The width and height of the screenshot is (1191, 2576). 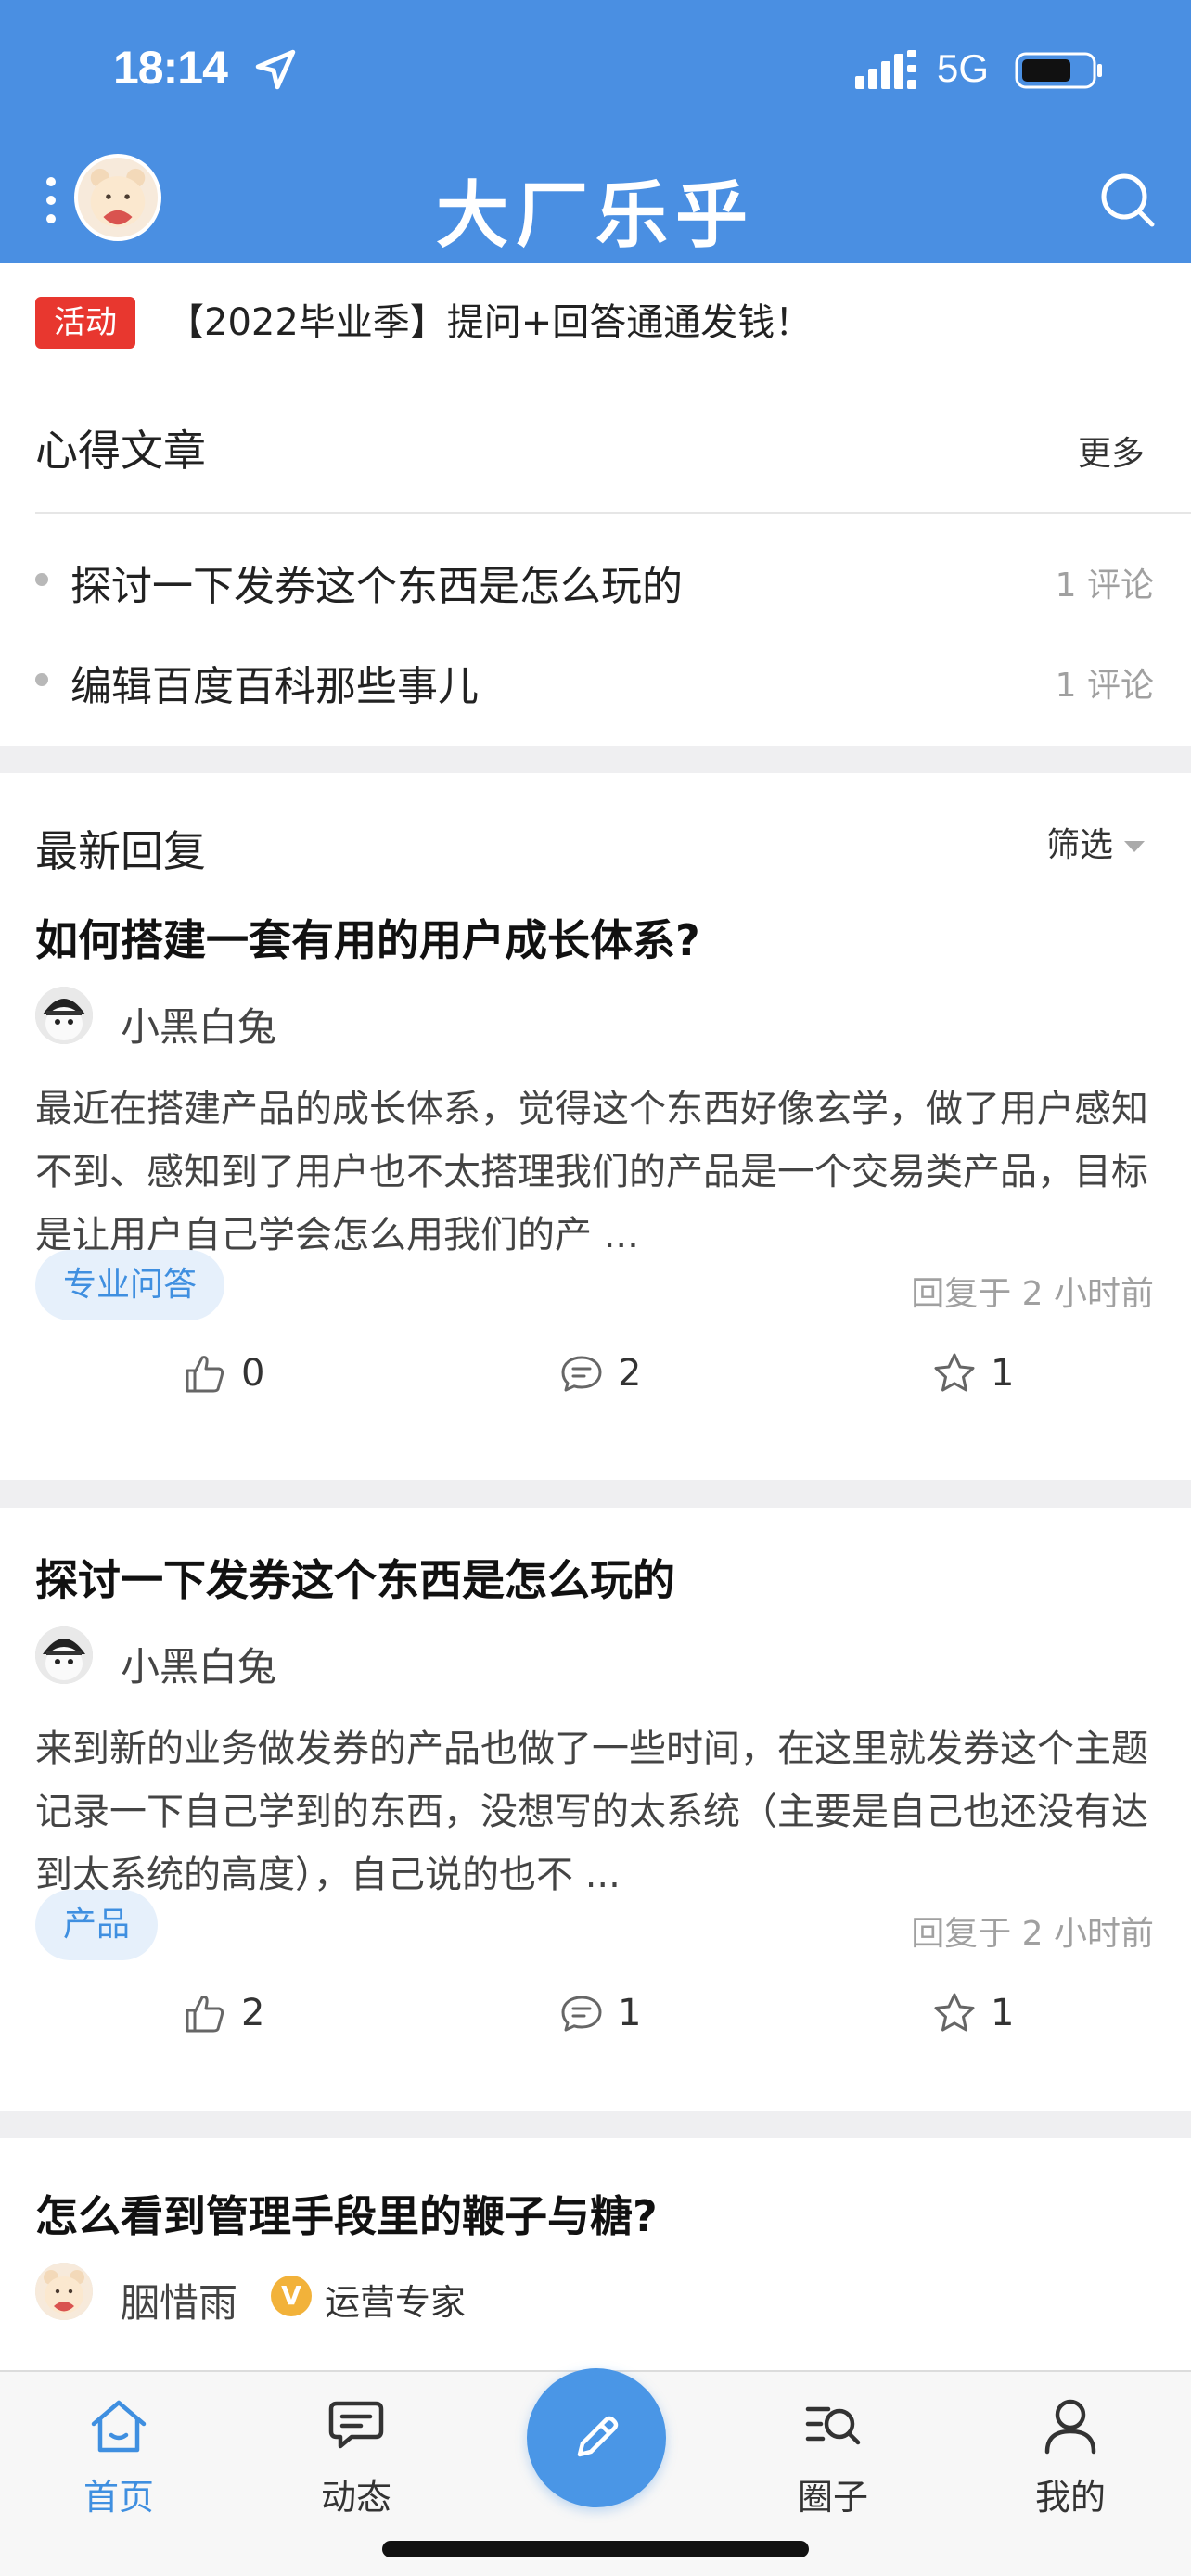 I want to click on post-card: 怎么看到管理手段里的鞭子与糖? 胭惜雨 V 运营专家, so click(x=595, y=2259).